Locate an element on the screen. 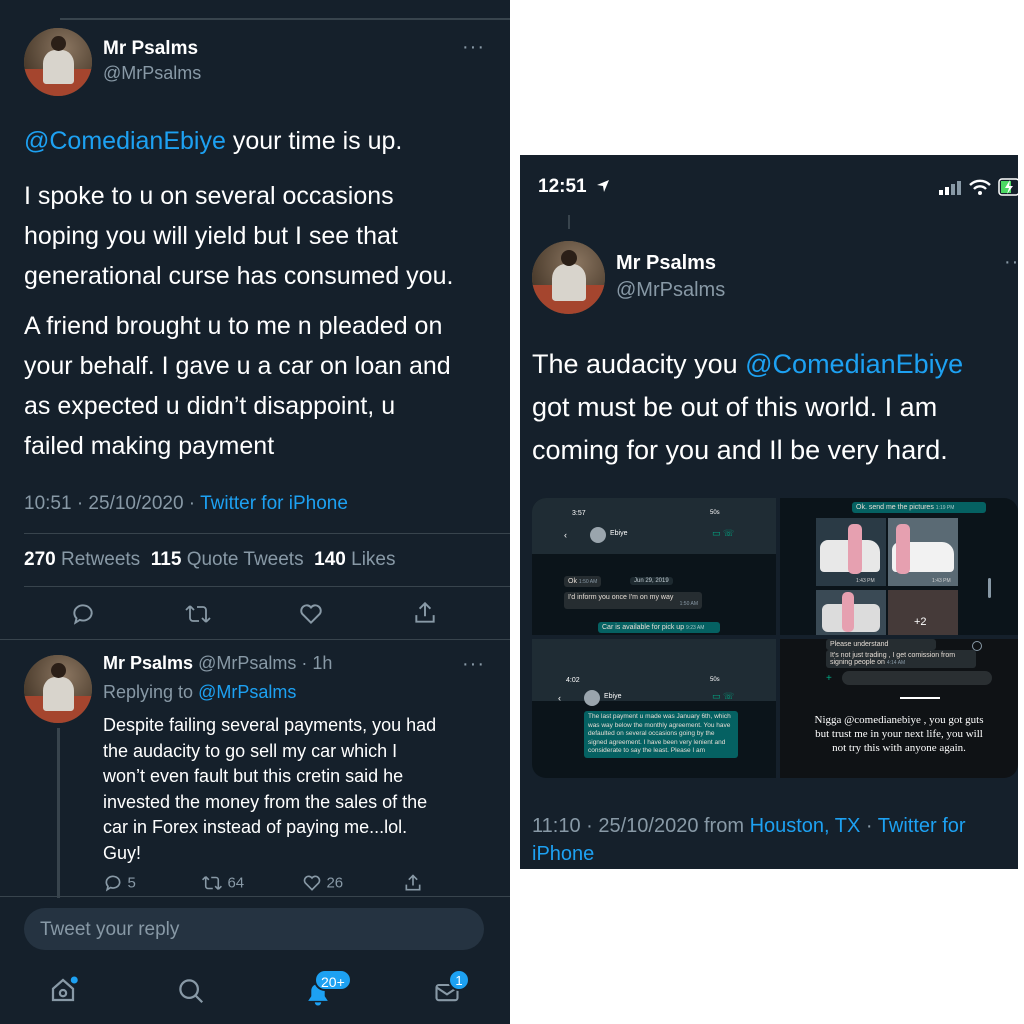 The image size is (1024, 1024). thread-line-top is located at coordinates (285, 19).